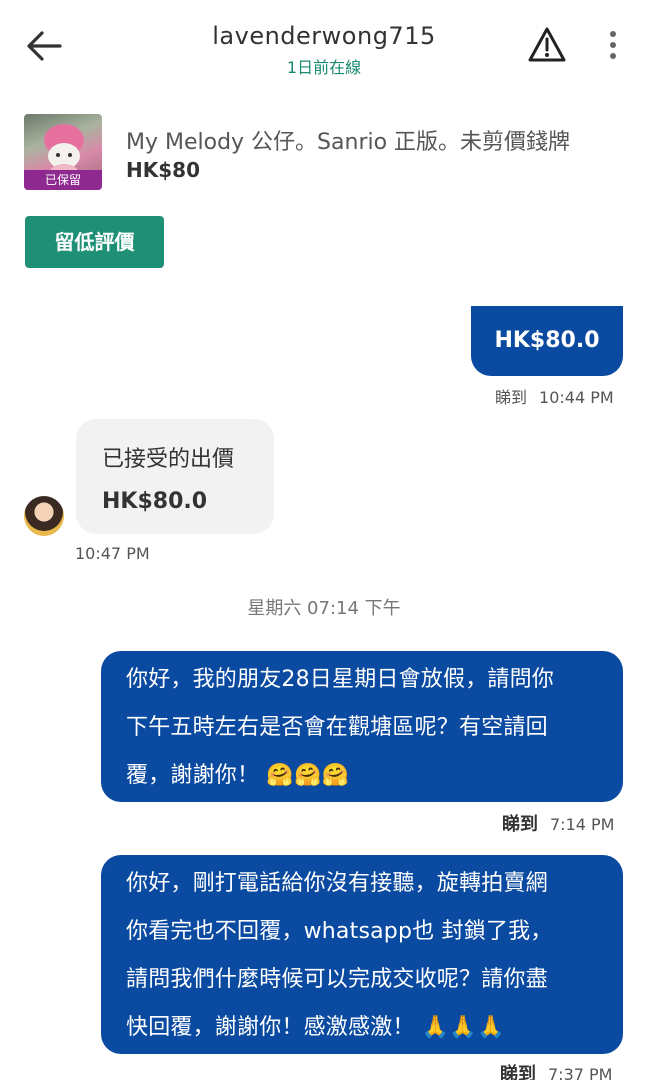  I want to click on message-time: 10:44 PM, so click(576, 397).